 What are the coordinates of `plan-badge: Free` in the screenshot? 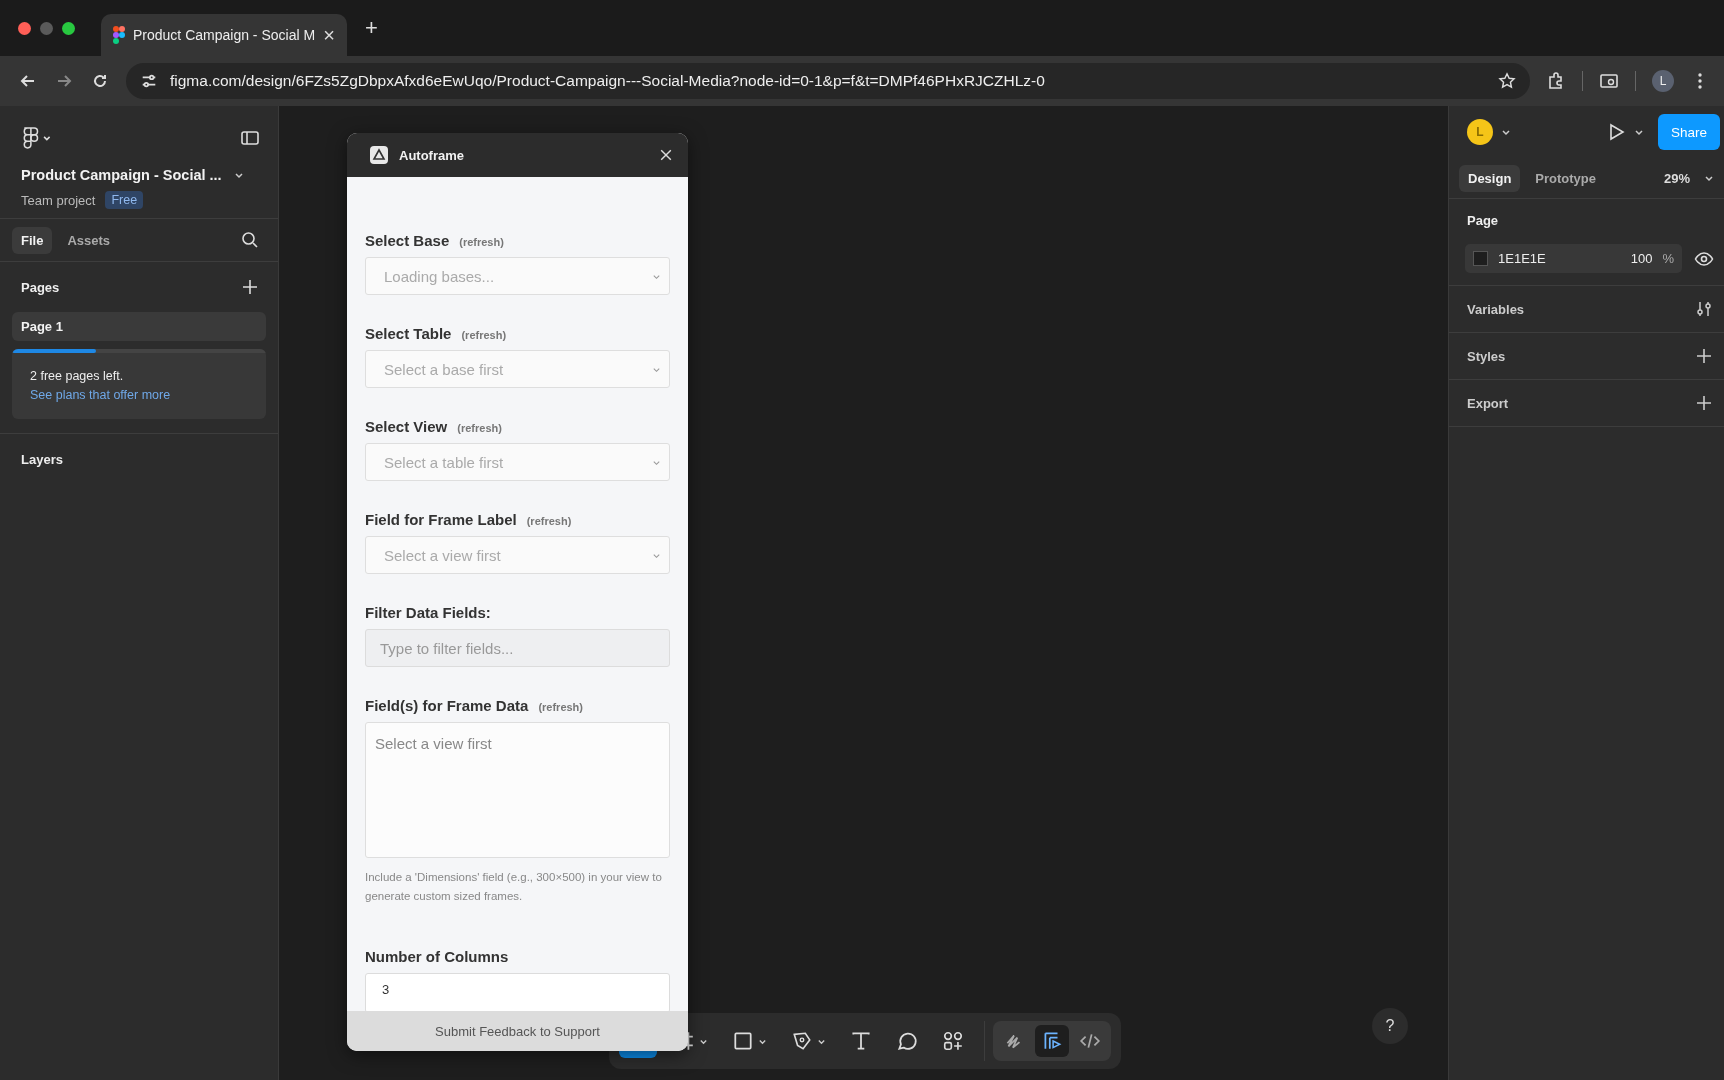 It's located at (124, 200).